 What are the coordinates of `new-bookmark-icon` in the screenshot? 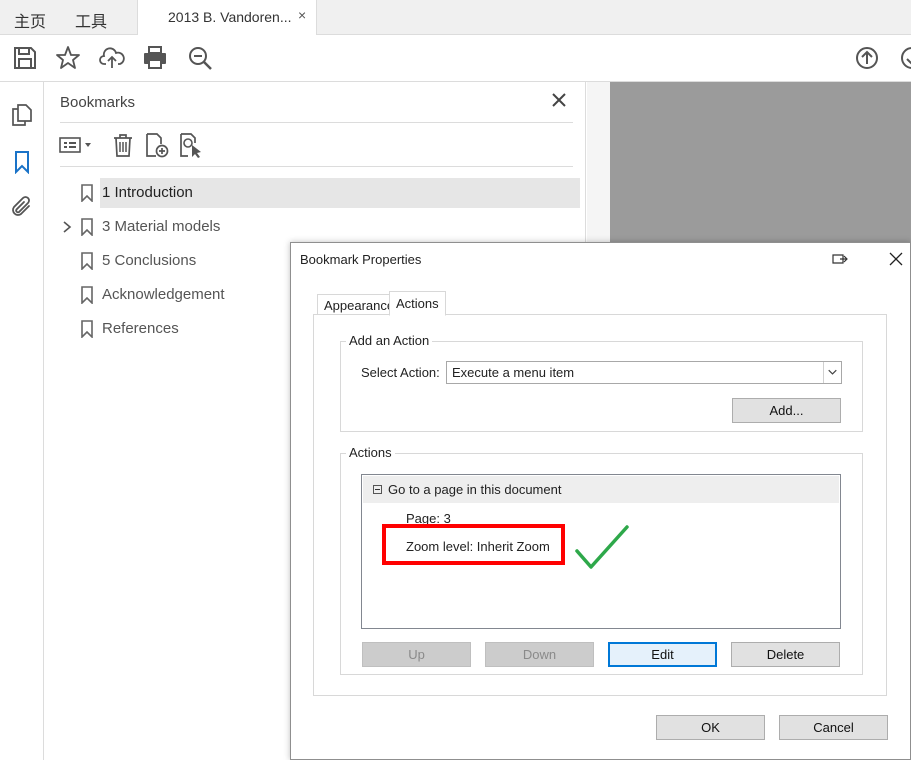 It's located at (157, 145).